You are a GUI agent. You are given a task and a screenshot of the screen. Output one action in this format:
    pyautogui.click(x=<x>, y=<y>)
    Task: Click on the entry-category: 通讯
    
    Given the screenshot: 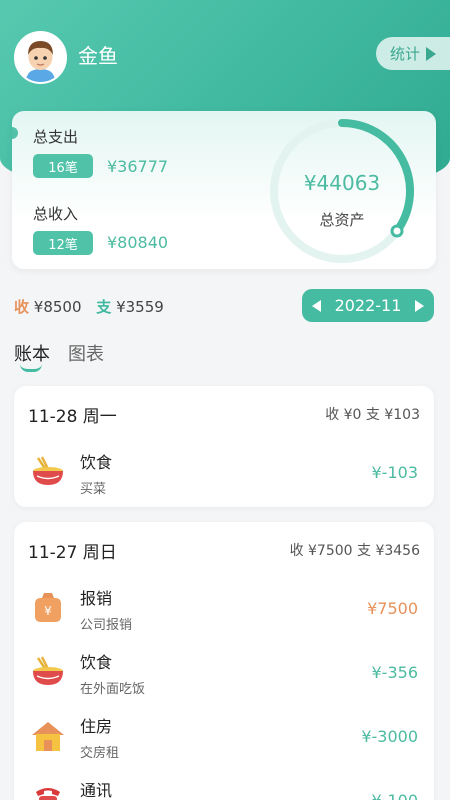 What is the action you would take?
    pyautogui.click(x=96, y=790)
    